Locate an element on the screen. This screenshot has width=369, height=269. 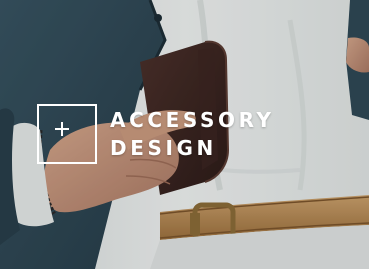
promo-title-line2: DESIGN is located at coordinates (163, 148).